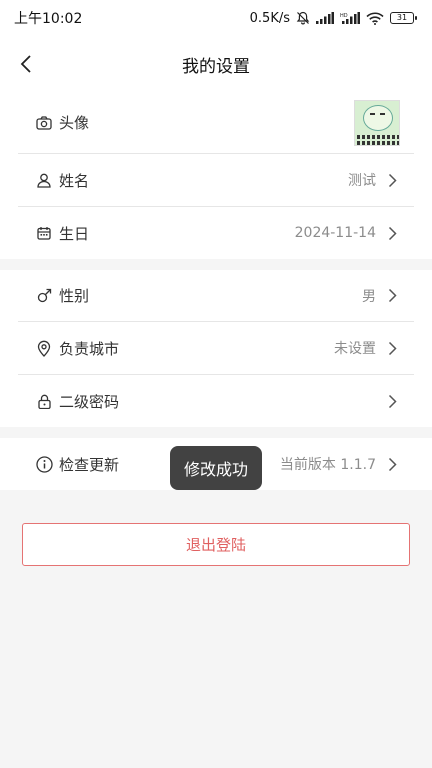  What do you see at coordinates (74, 296) in the screenshot?
I see `settings-row-label: 性别` at bounding box center [74, 296].